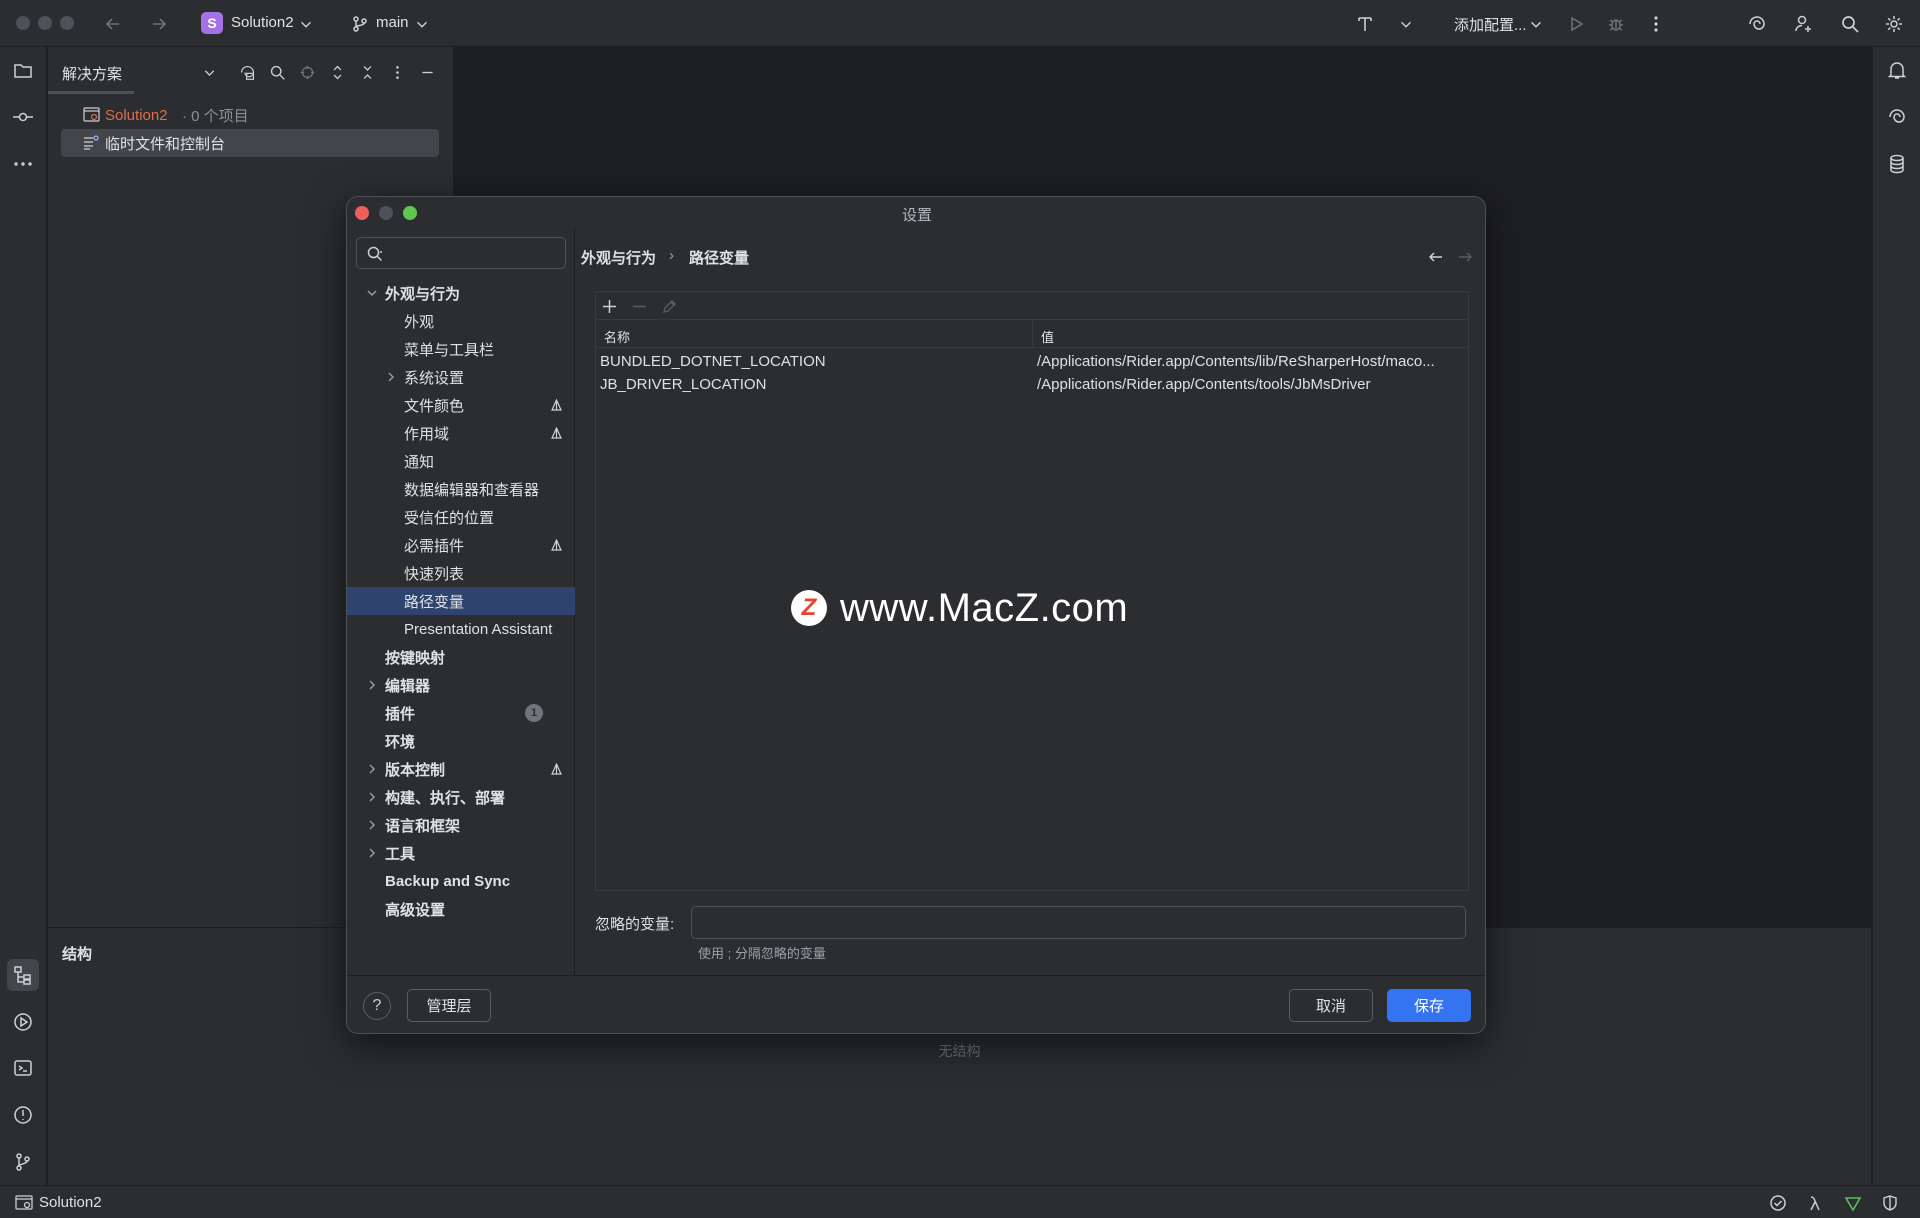 This screenshot has width=1920, height=1218. I want to click on settings-nav-item: 语言和框架, so click(461, 825).